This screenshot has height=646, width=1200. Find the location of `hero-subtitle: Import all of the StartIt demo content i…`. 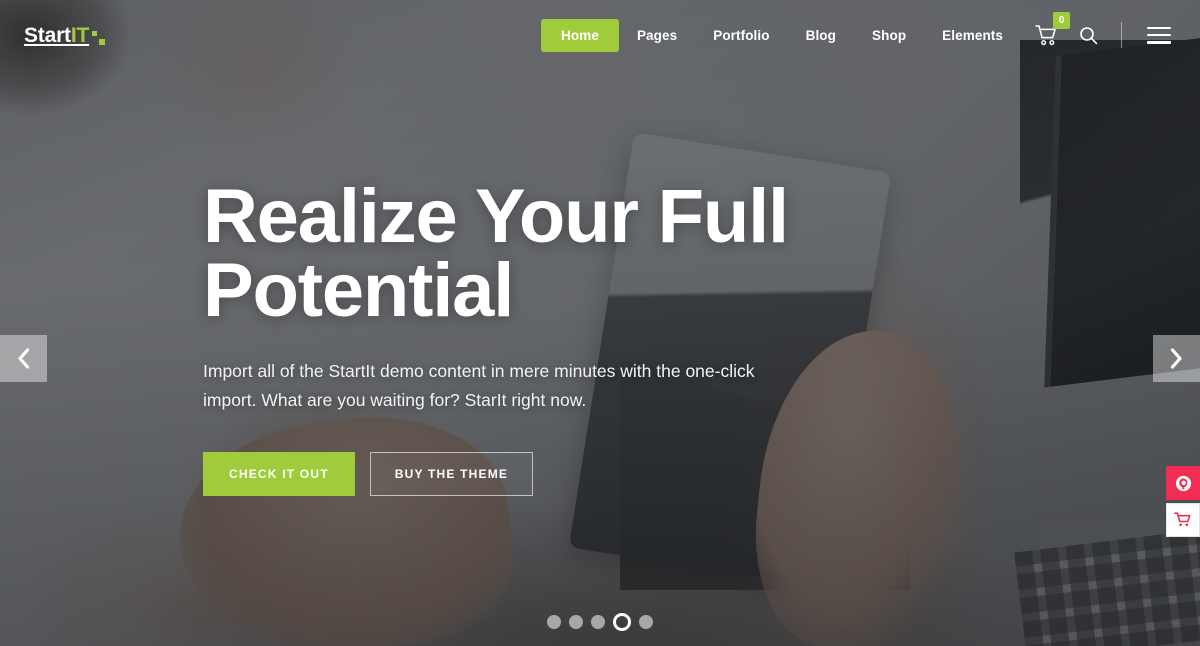

hero-subtitle: Import all of the StartIt demo content i… is located at coordinates (479, 385).